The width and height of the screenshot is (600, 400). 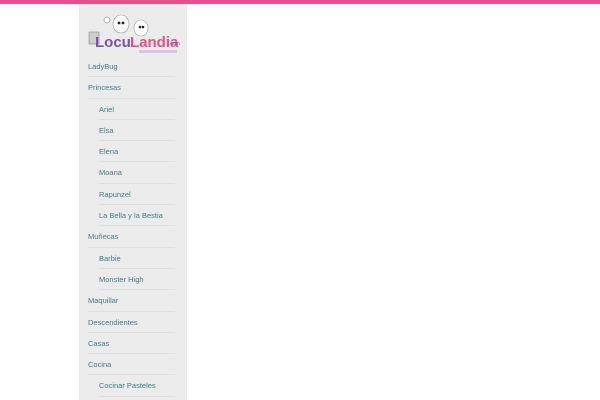 I want to click on menu-item-barbie: Barbie, so click(x=133, y=259).